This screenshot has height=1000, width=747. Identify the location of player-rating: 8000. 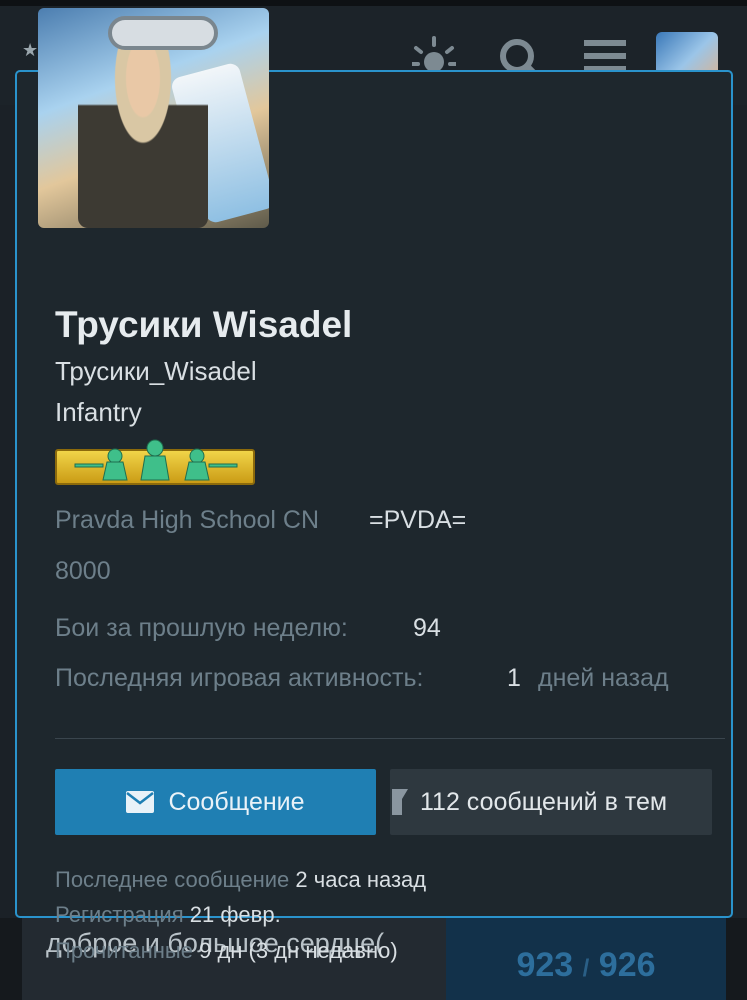
(83, 571).